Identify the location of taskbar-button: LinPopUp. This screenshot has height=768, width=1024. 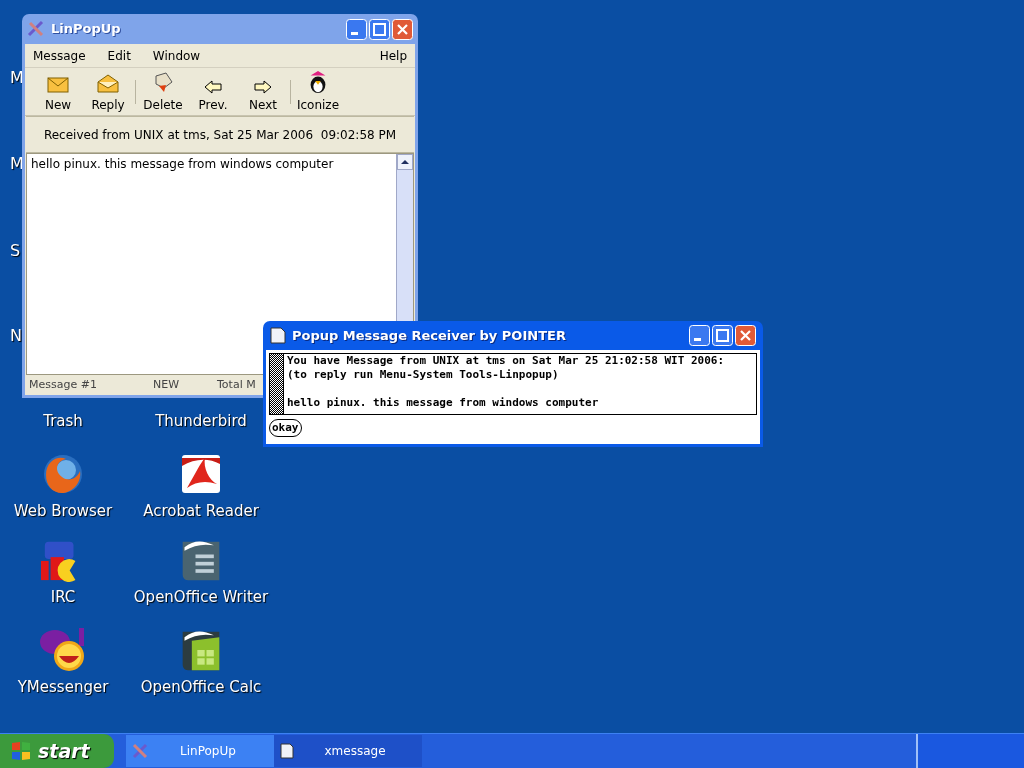
(200, 751).